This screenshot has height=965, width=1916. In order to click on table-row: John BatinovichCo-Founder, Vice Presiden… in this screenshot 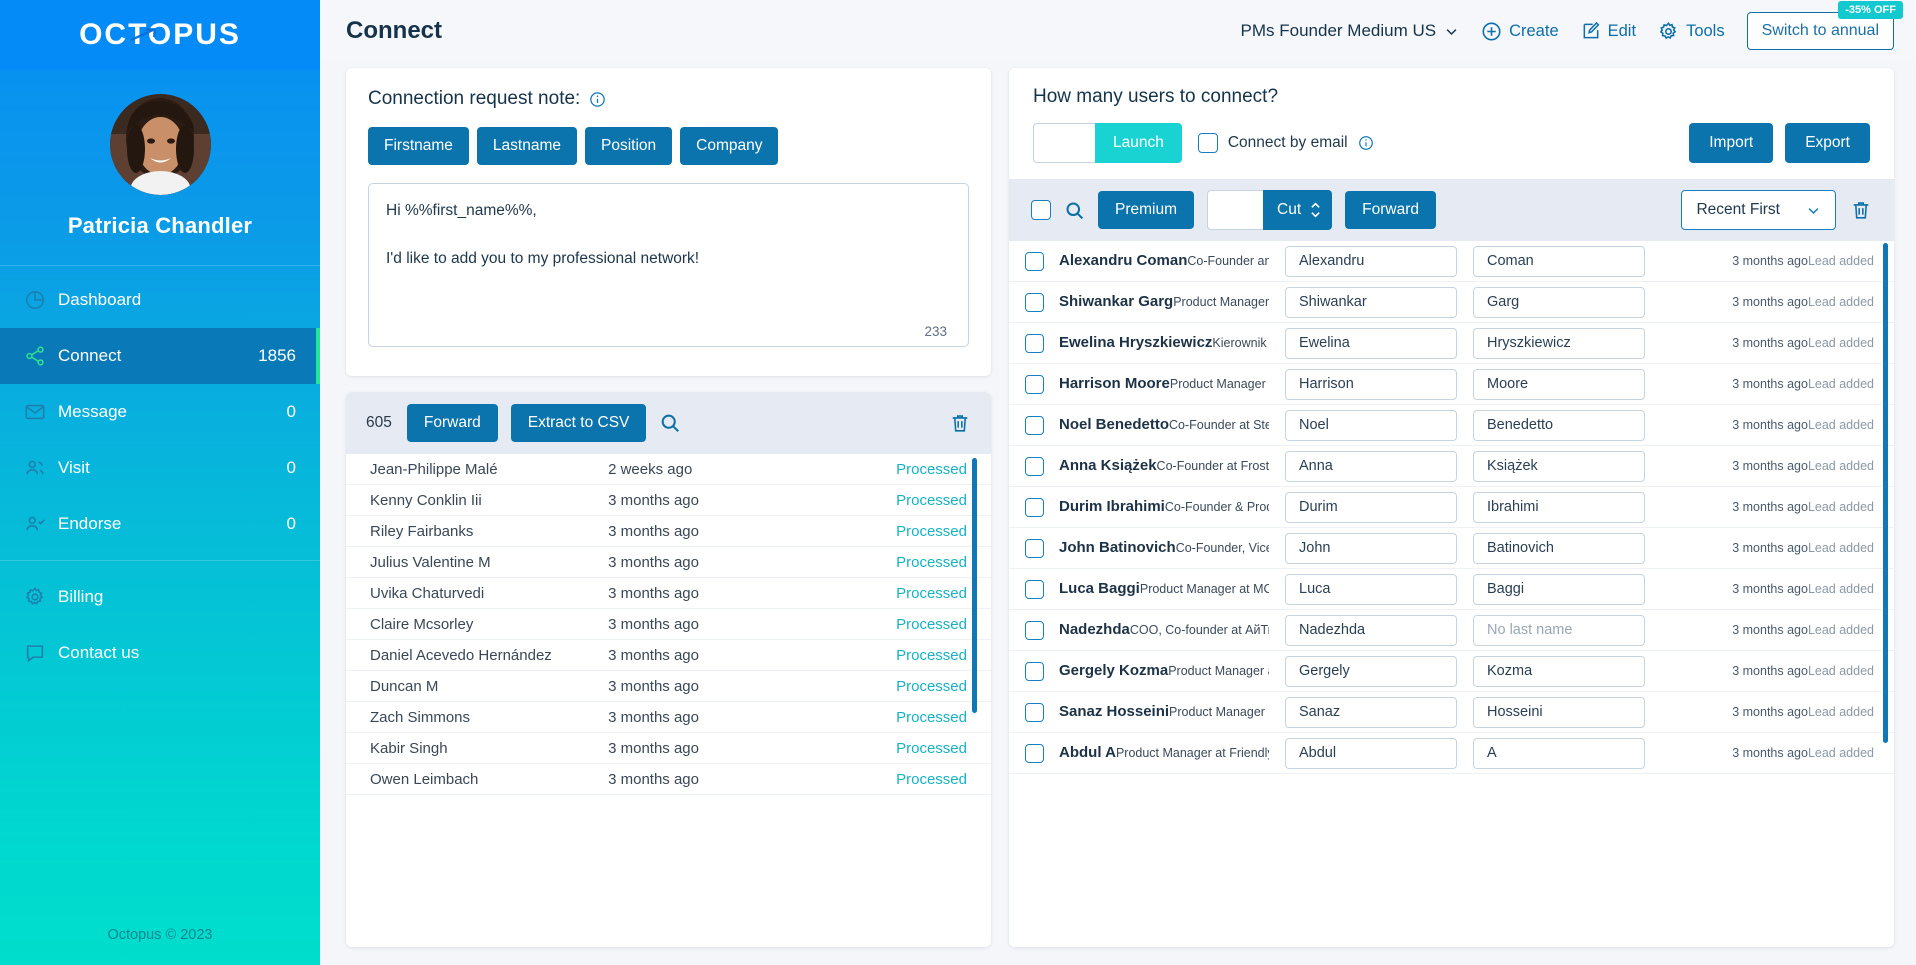, I will do `click(1451, 548)`.